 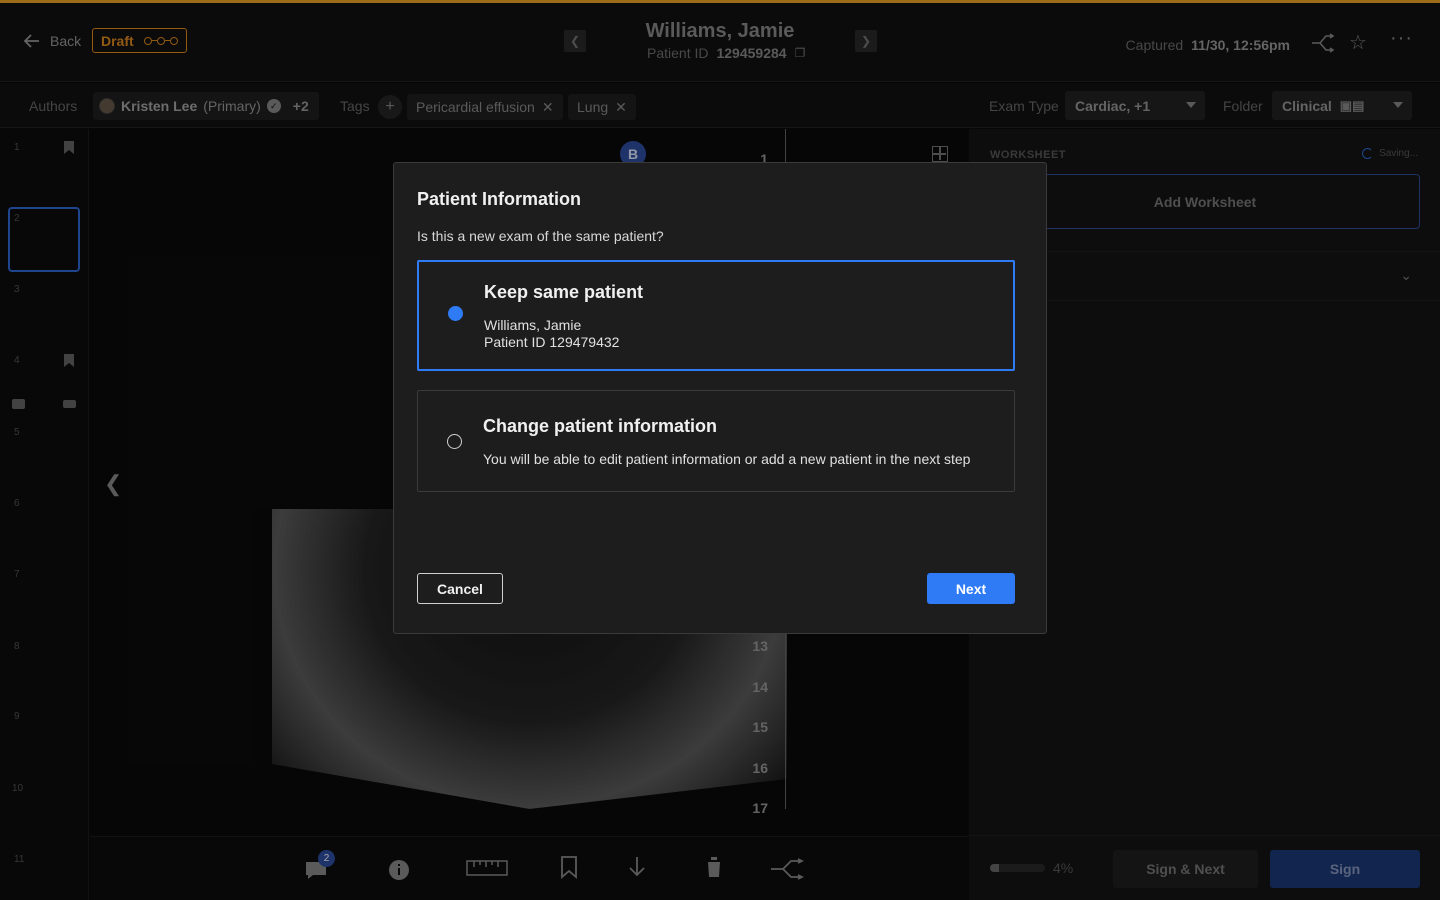 What do you see at coordinates (533, 325) in the screenshot?
I see `option-patient-name: Williams, Jamie` at bounding box center [533, 325].